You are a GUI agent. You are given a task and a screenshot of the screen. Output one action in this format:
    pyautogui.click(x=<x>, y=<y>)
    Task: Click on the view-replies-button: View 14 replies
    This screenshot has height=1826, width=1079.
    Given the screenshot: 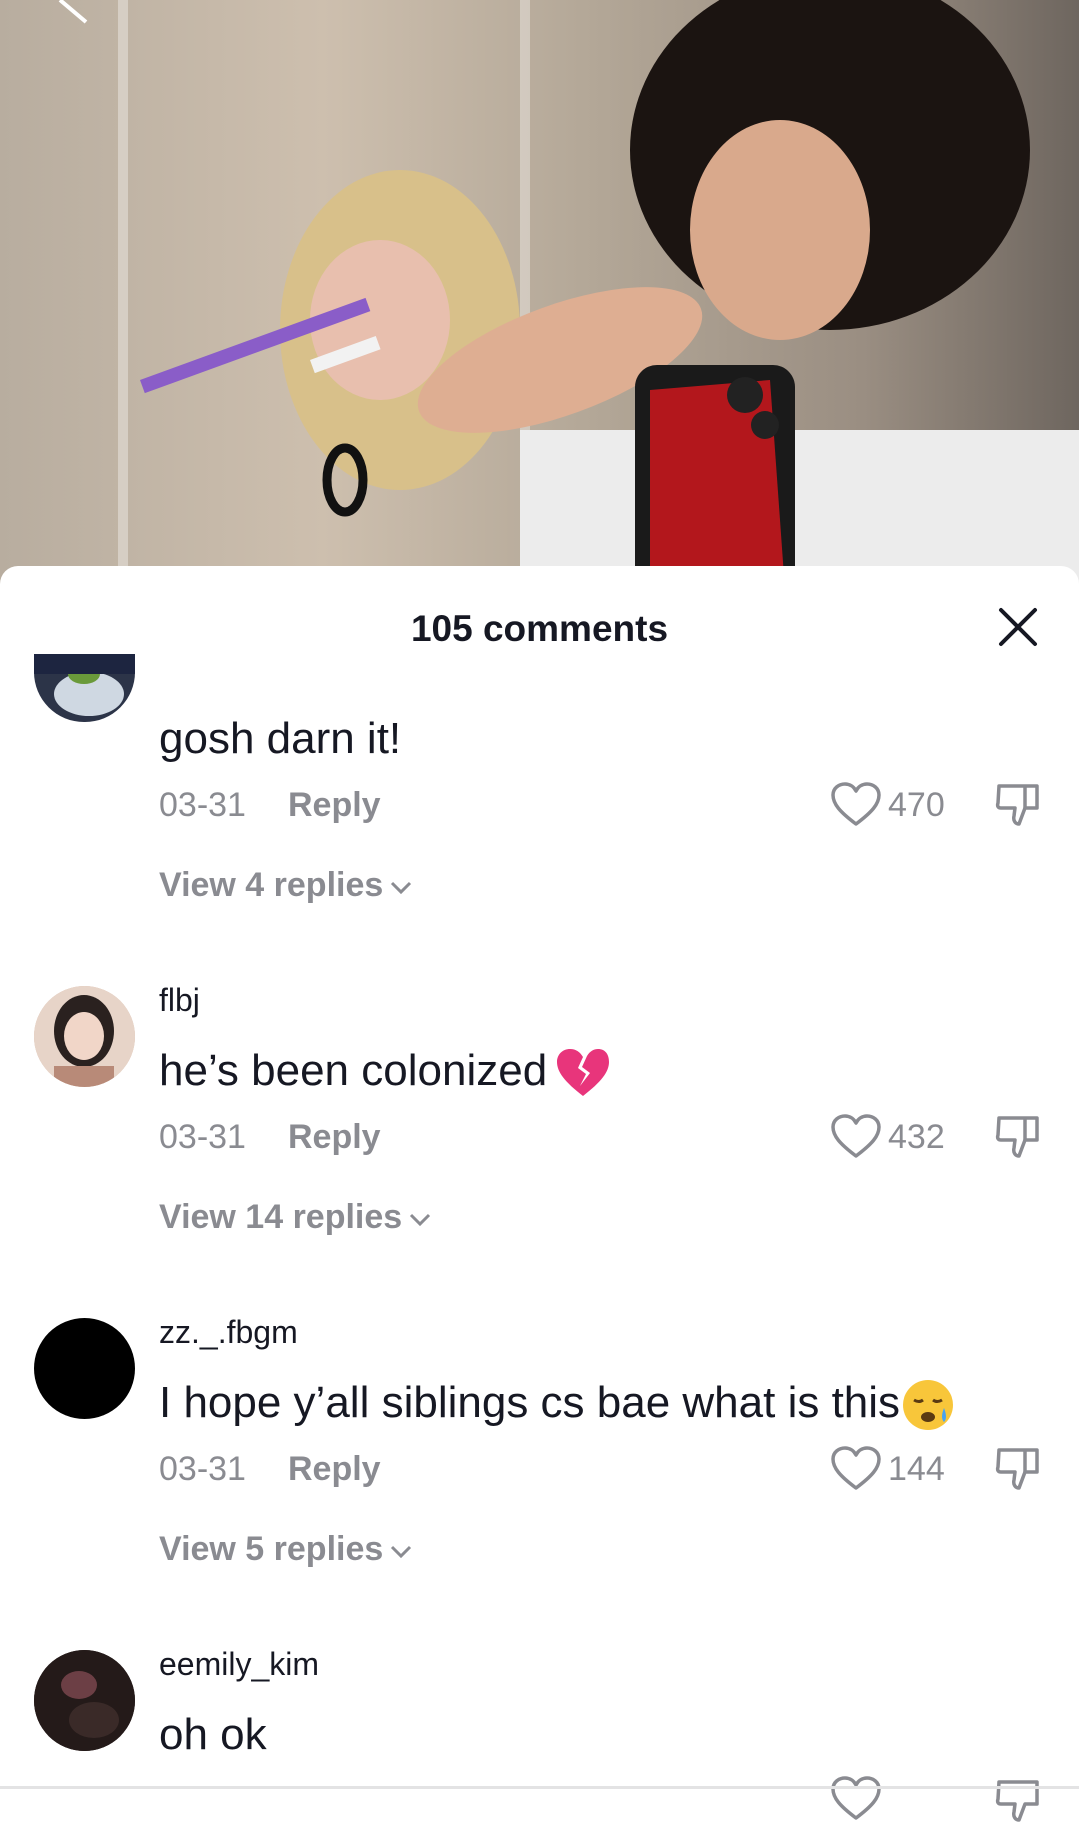 What is the action you would take?
    pyautogui.click(x=295, y=1217)
    